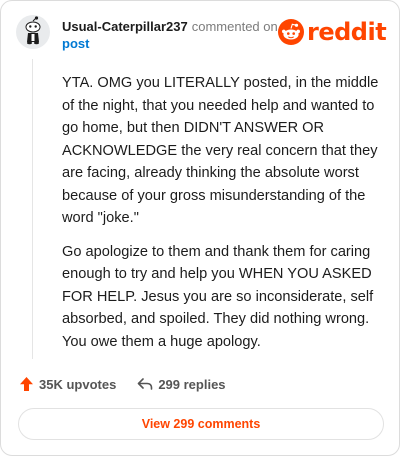 Image resolution: width=400 pixels, height=456 pixels. What do you see at coordinates (145, 384) in the screenshot?
I see `reply-arrow-icon` at bounding box center [145, 384].